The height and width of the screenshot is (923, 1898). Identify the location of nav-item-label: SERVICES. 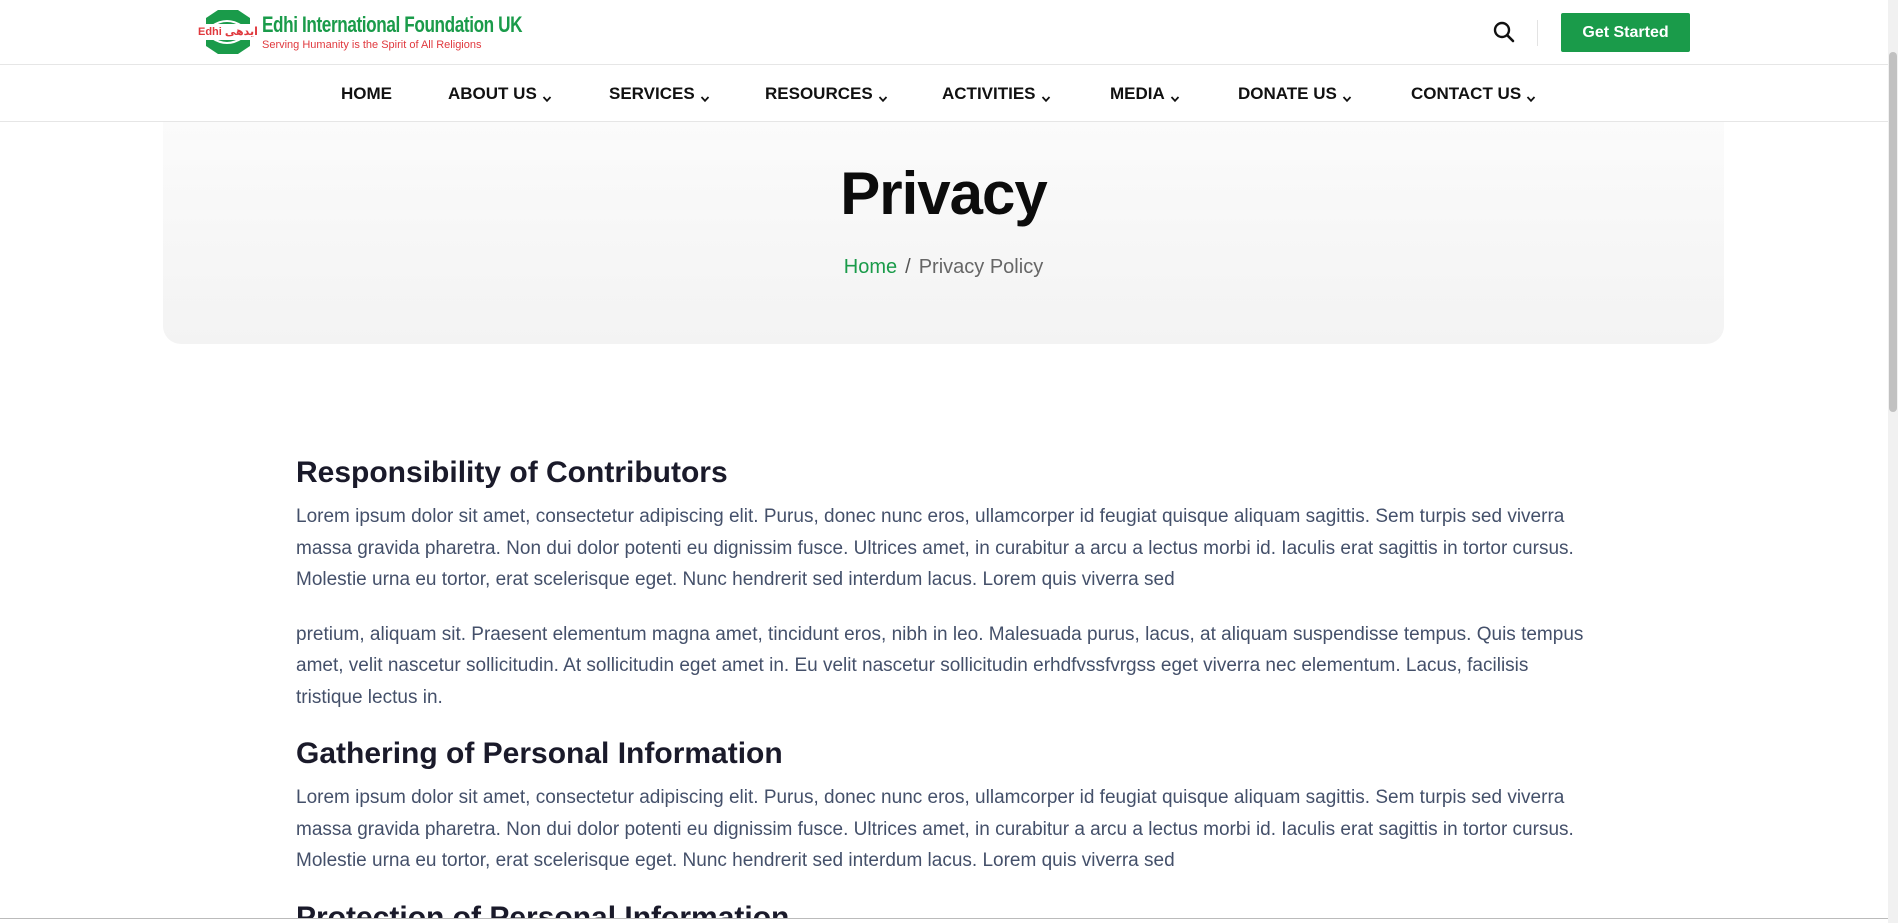
(652, 93).